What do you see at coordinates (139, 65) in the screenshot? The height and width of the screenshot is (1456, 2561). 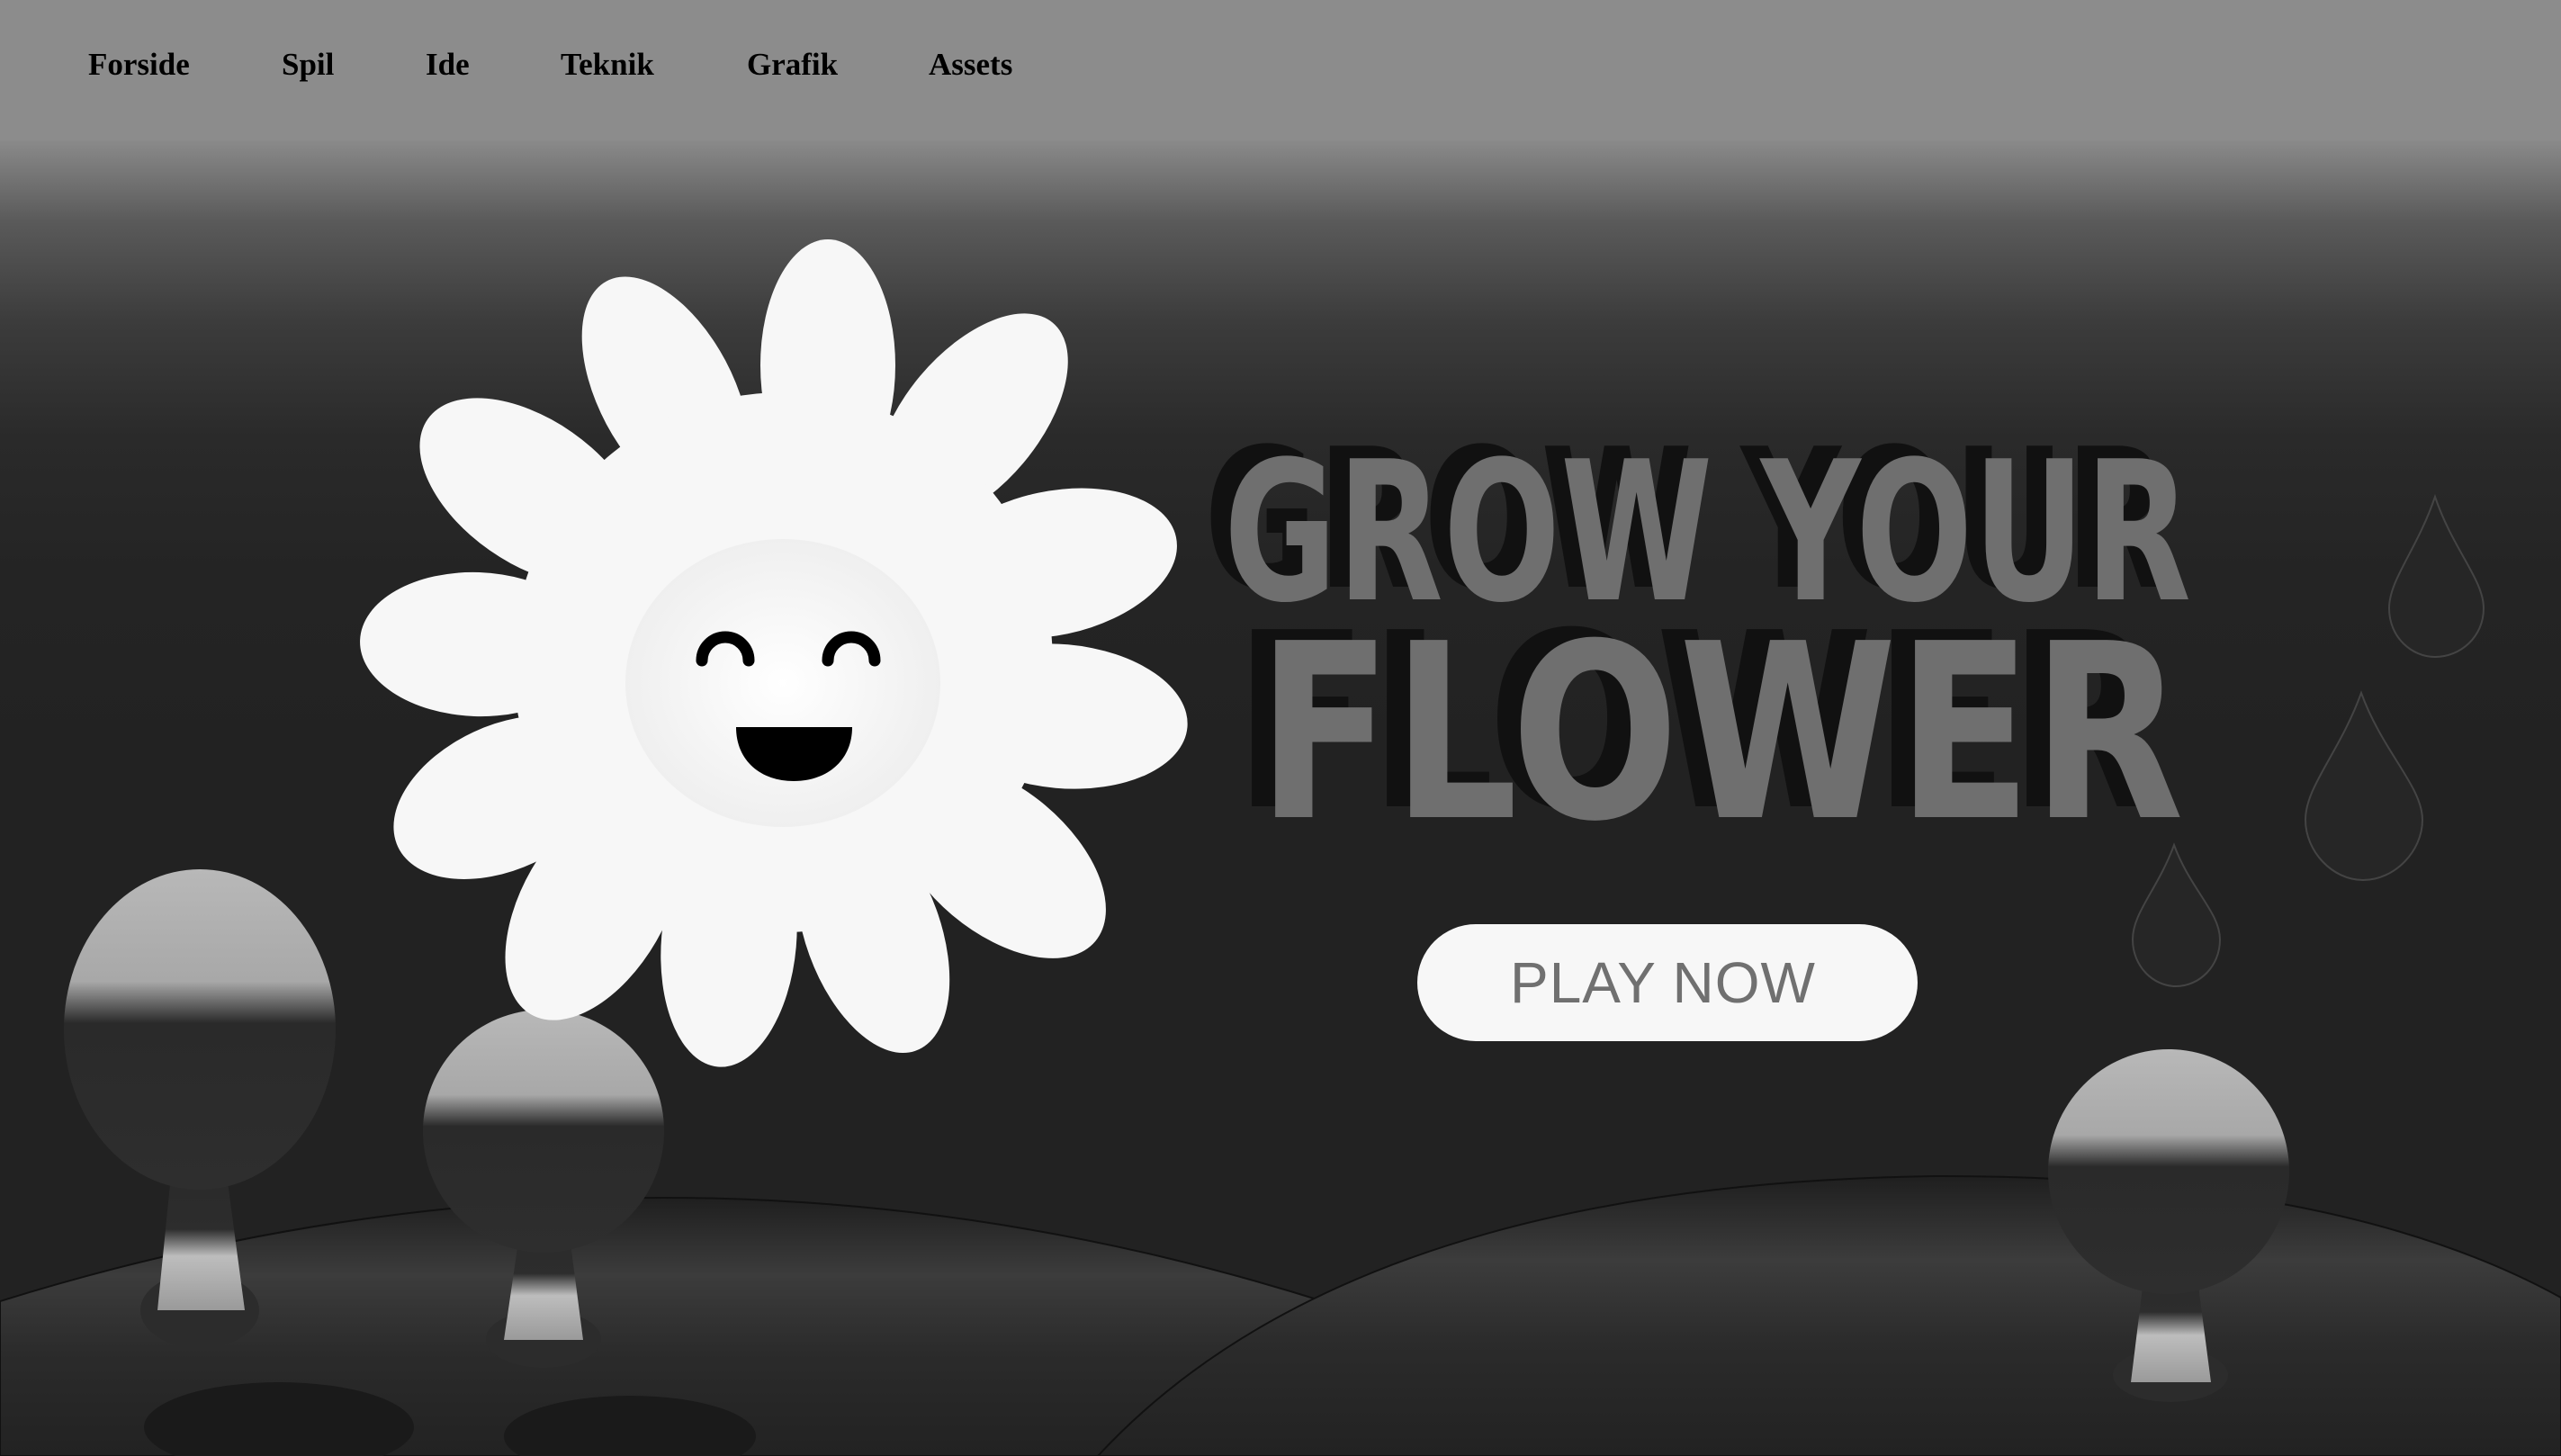 I see `nav-link-forside: Forside` at bounding box center [139, 65].